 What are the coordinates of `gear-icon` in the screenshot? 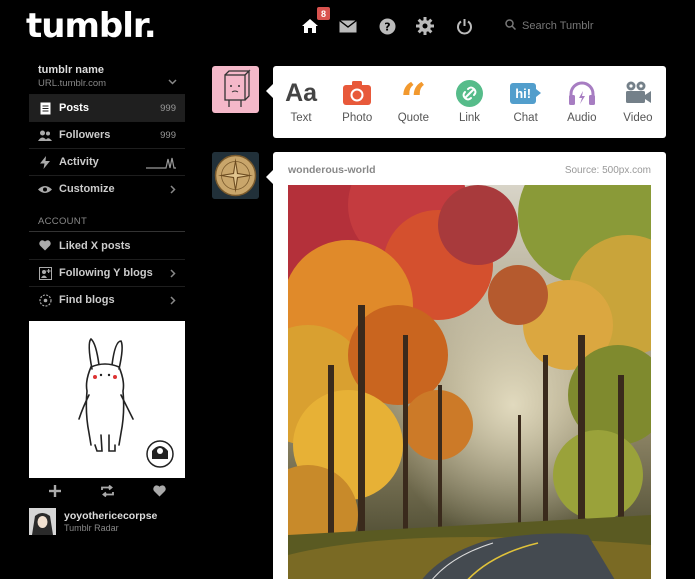 It's located at (425, 26).